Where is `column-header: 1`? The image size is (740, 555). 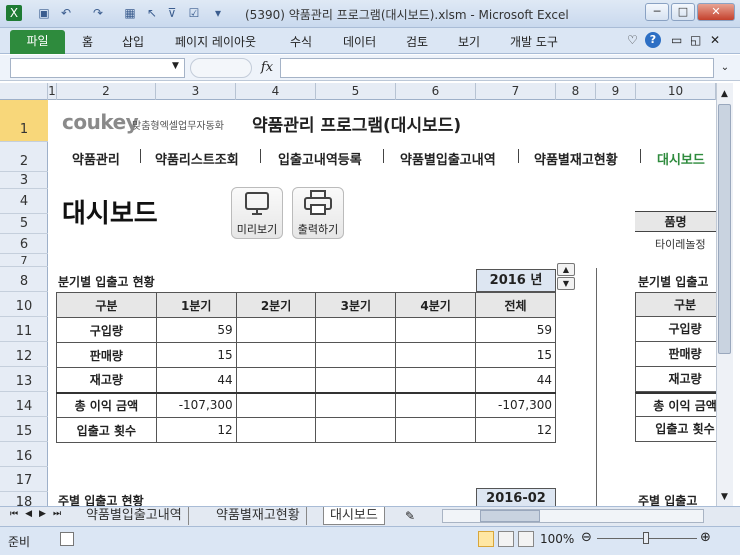
column-header: 1 is located at coordinates (52, 91).